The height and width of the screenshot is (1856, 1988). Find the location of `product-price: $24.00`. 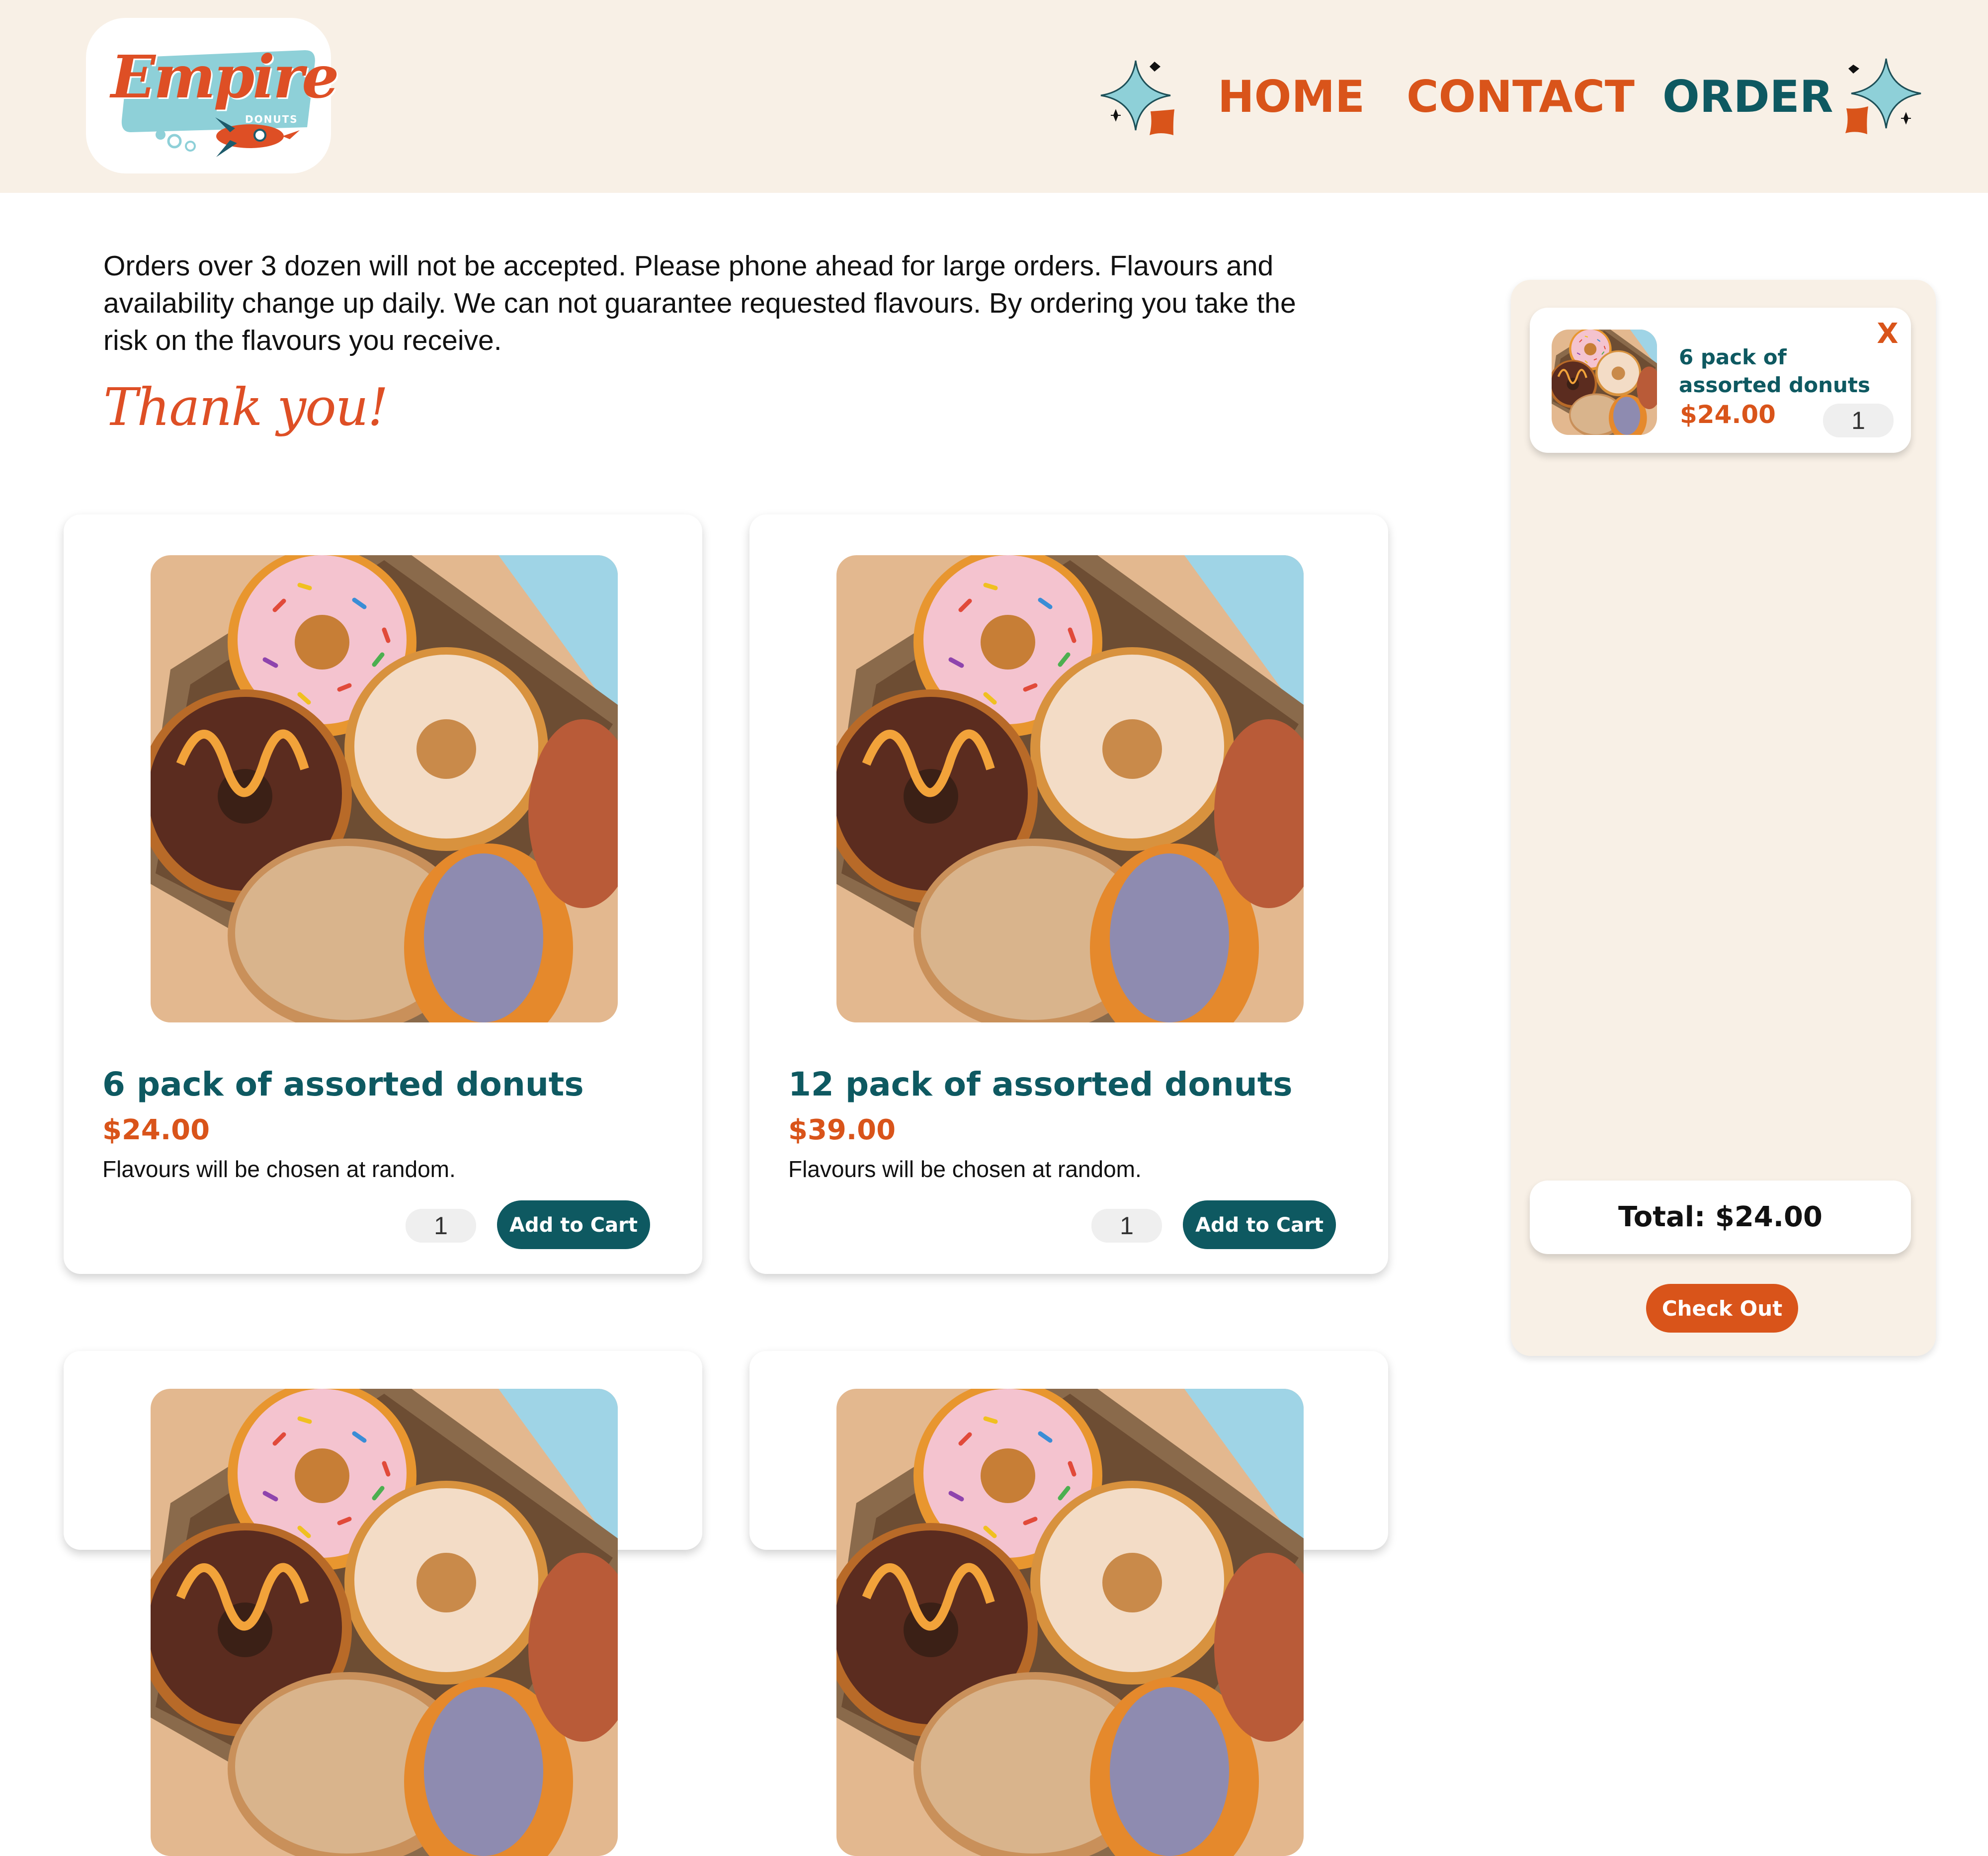

product-price: $24.00 is located at coordinates (156, 1130).